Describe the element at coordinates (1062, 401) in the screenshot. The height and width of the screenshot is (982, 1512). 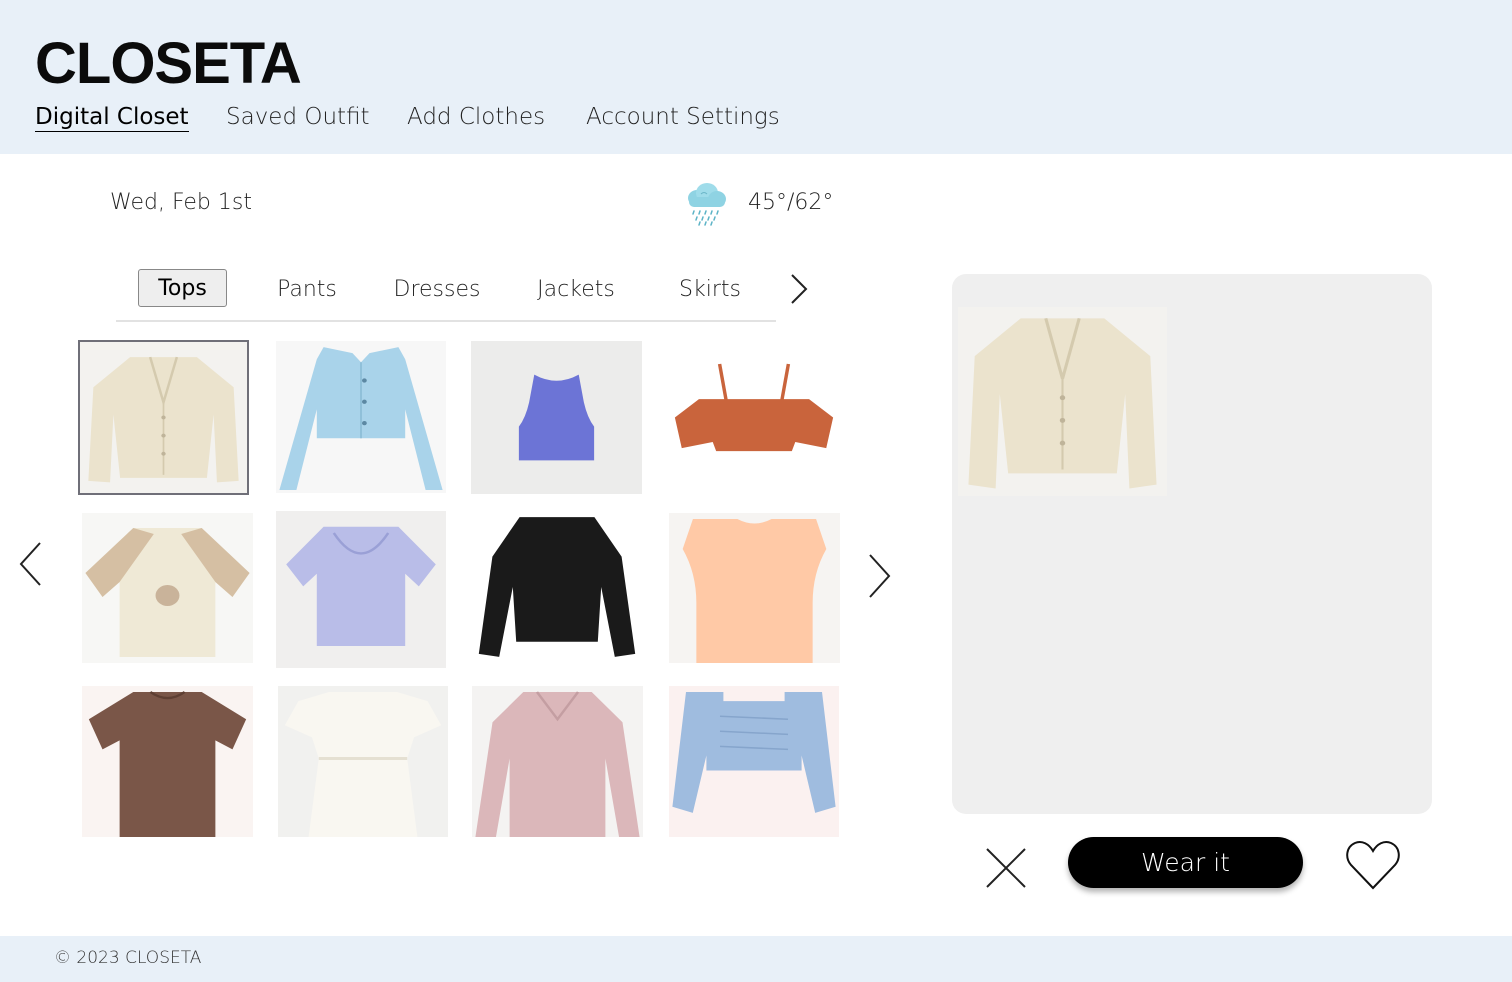
I see `preview-cream-cardigan` at that location.